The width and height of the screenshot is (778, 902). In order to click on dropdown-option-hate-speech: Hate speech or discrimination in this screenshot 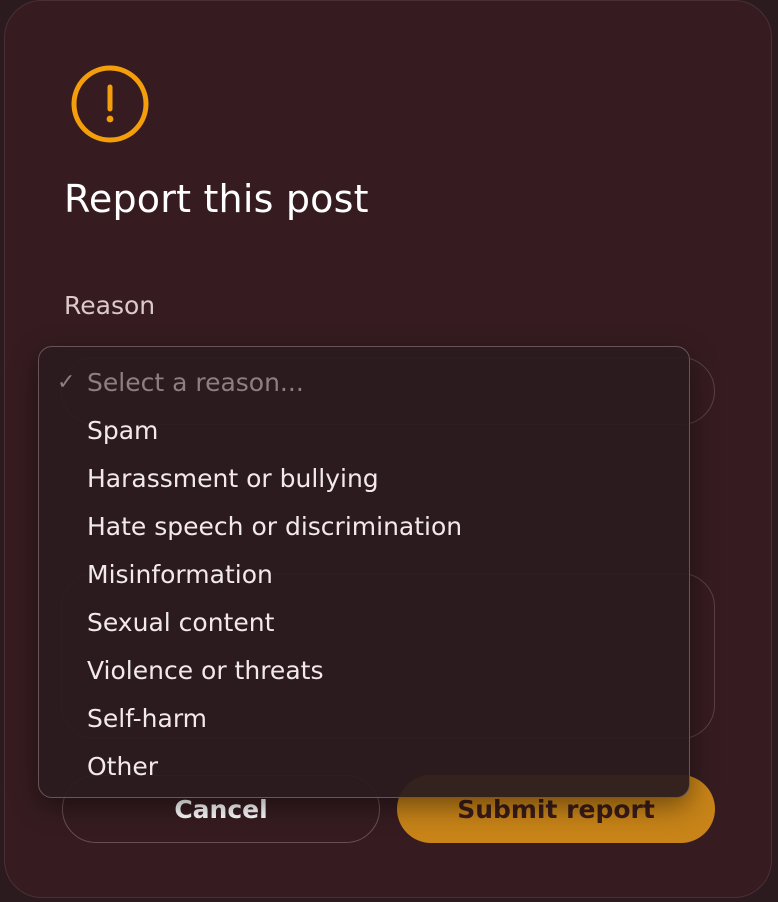, I will do `click(364, 527)`.